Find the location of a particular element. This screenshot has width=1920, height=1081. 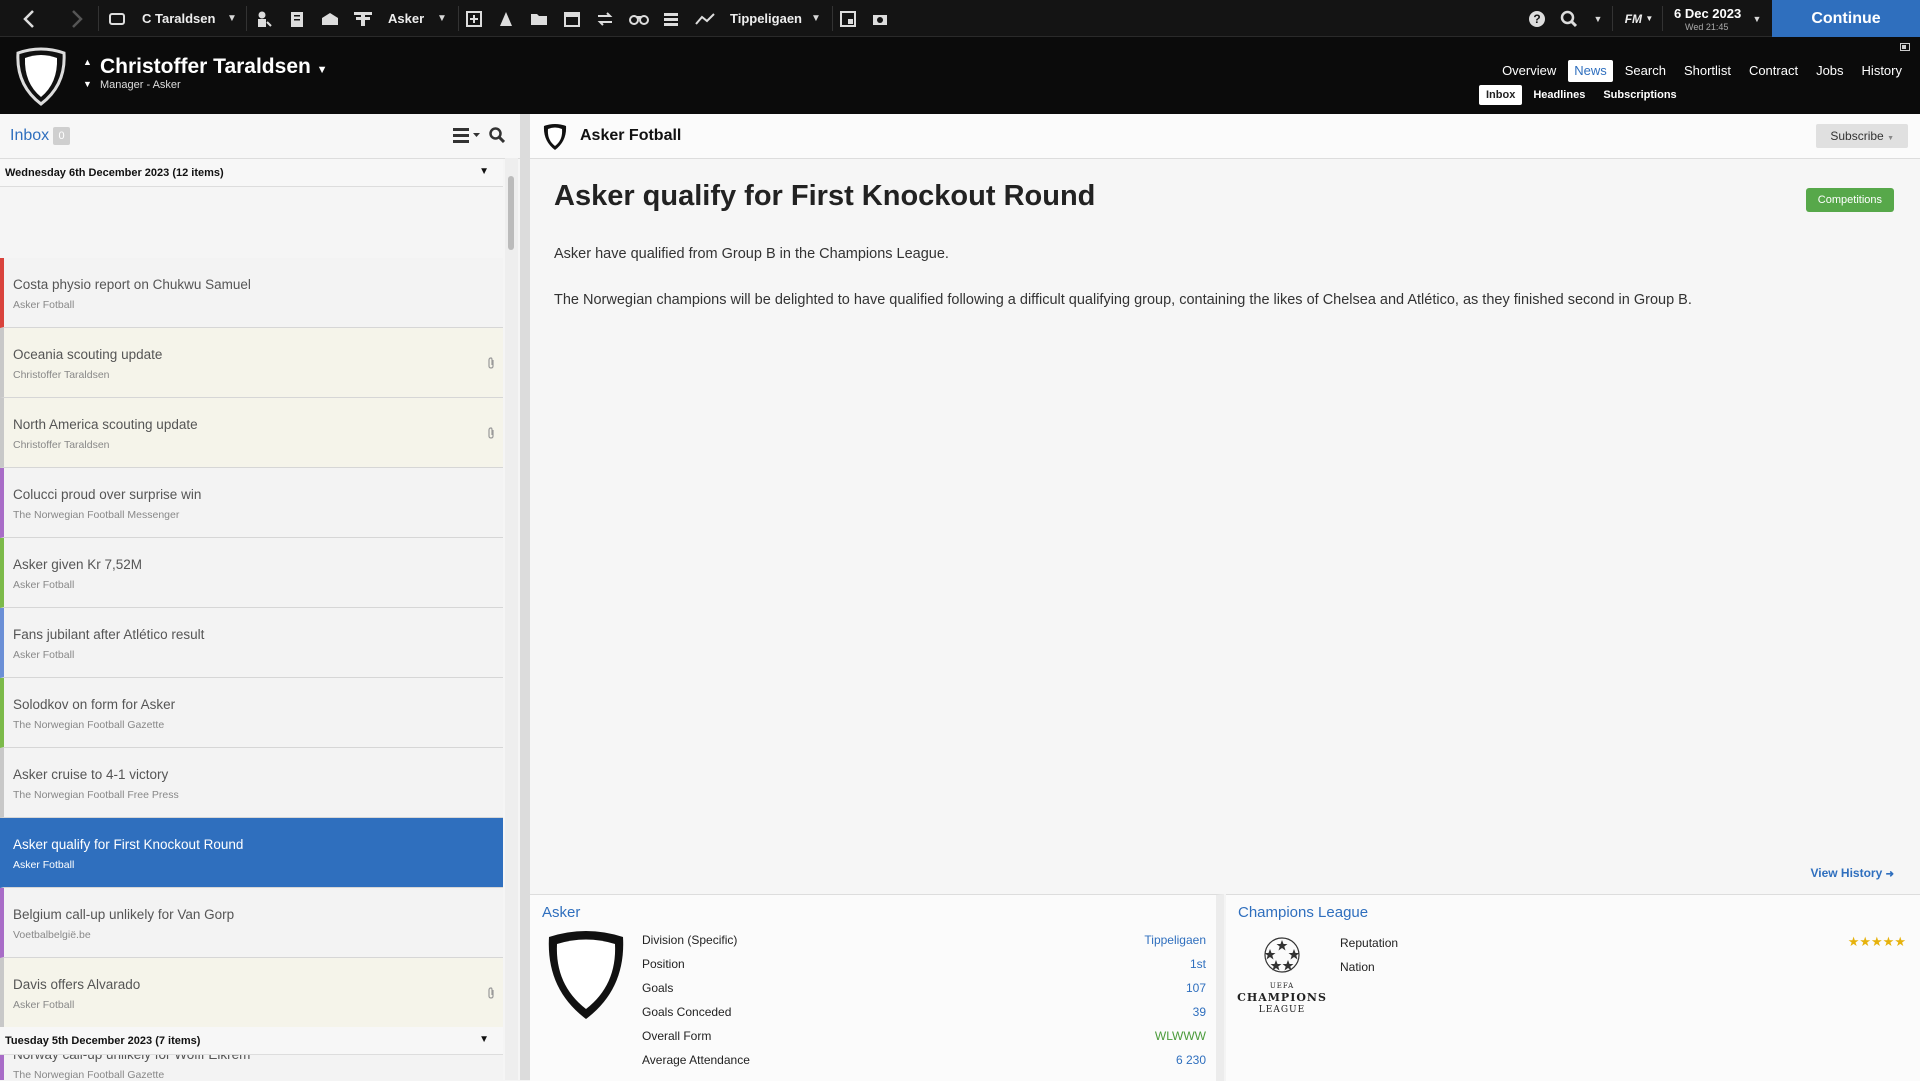

window-icon is located at coordinates (848, 18).